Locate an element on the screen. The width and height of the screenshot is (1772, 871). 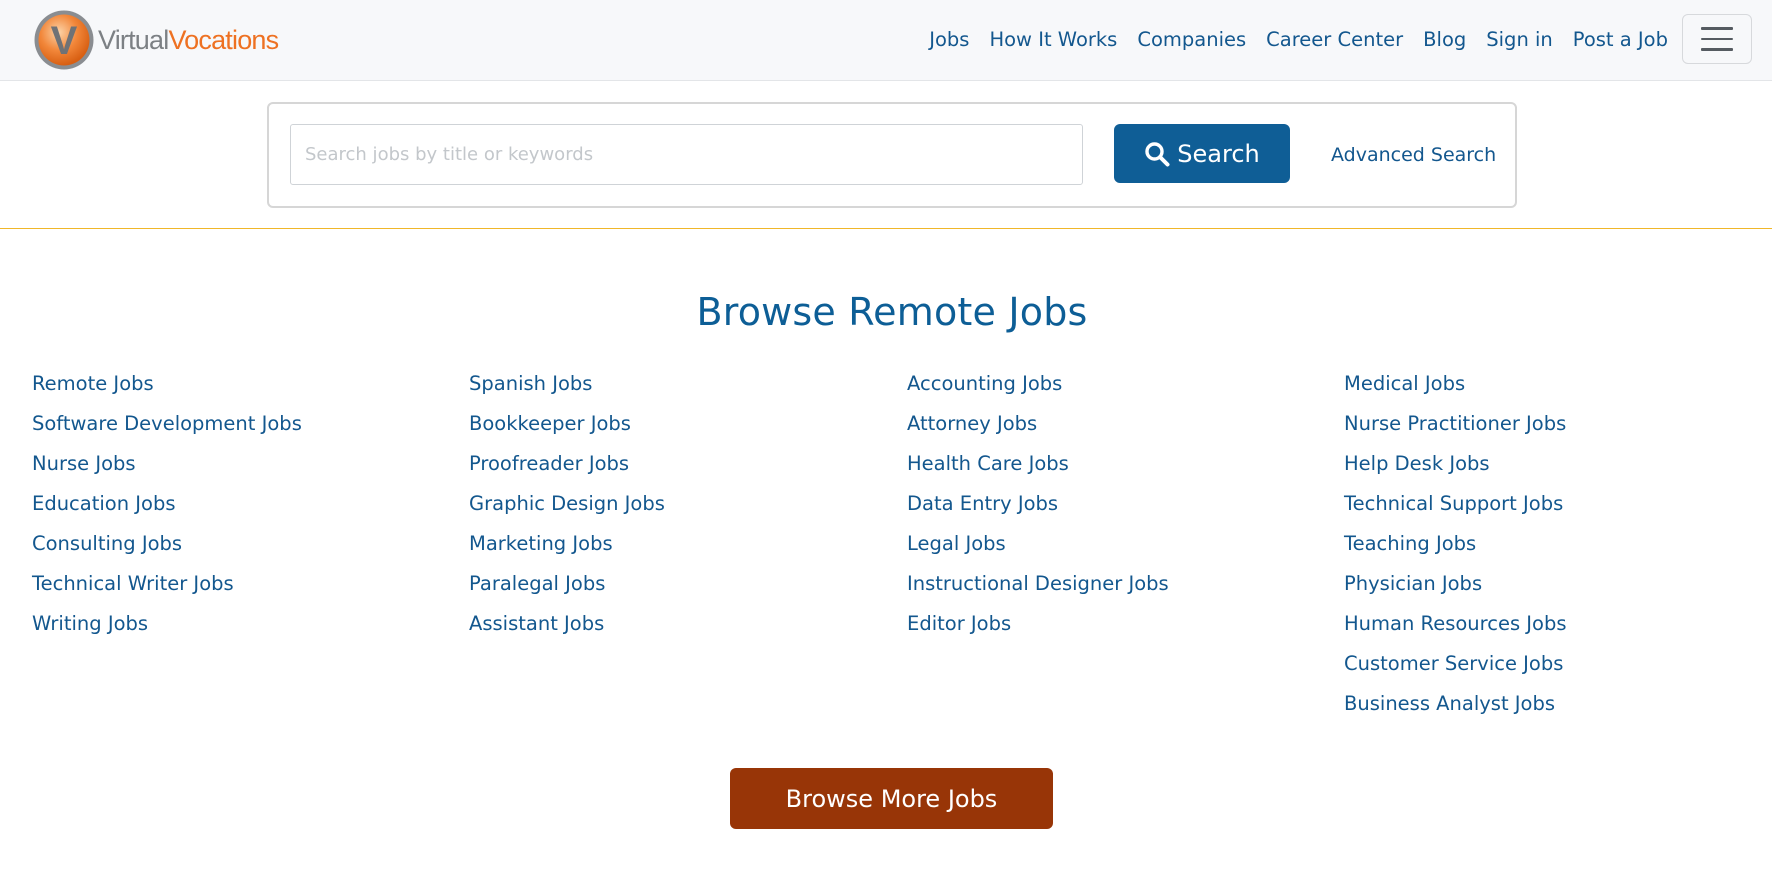
list-item: Proofreader Jobs is located at coordinates (567, 464).